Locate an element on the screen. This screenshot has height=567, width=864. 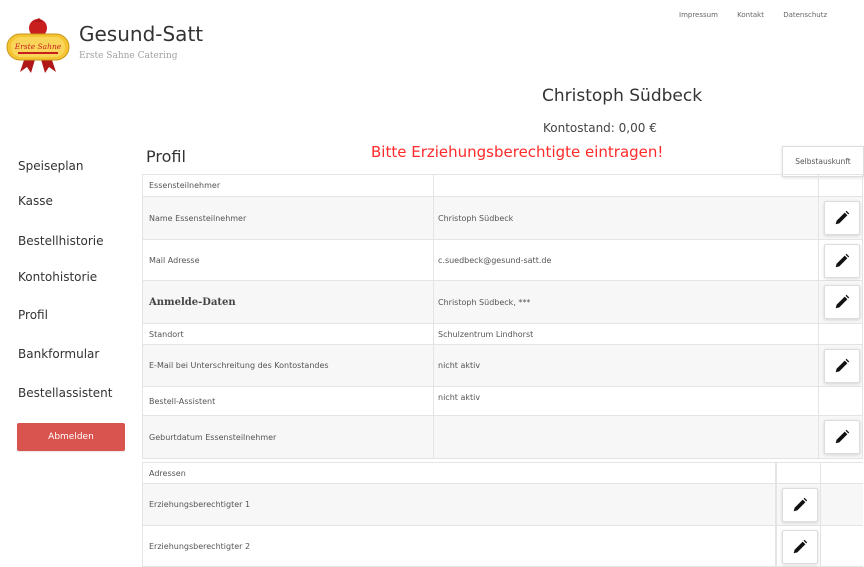
row-value: Christoph Südbeck, *** is located at coordinates (626, 302).